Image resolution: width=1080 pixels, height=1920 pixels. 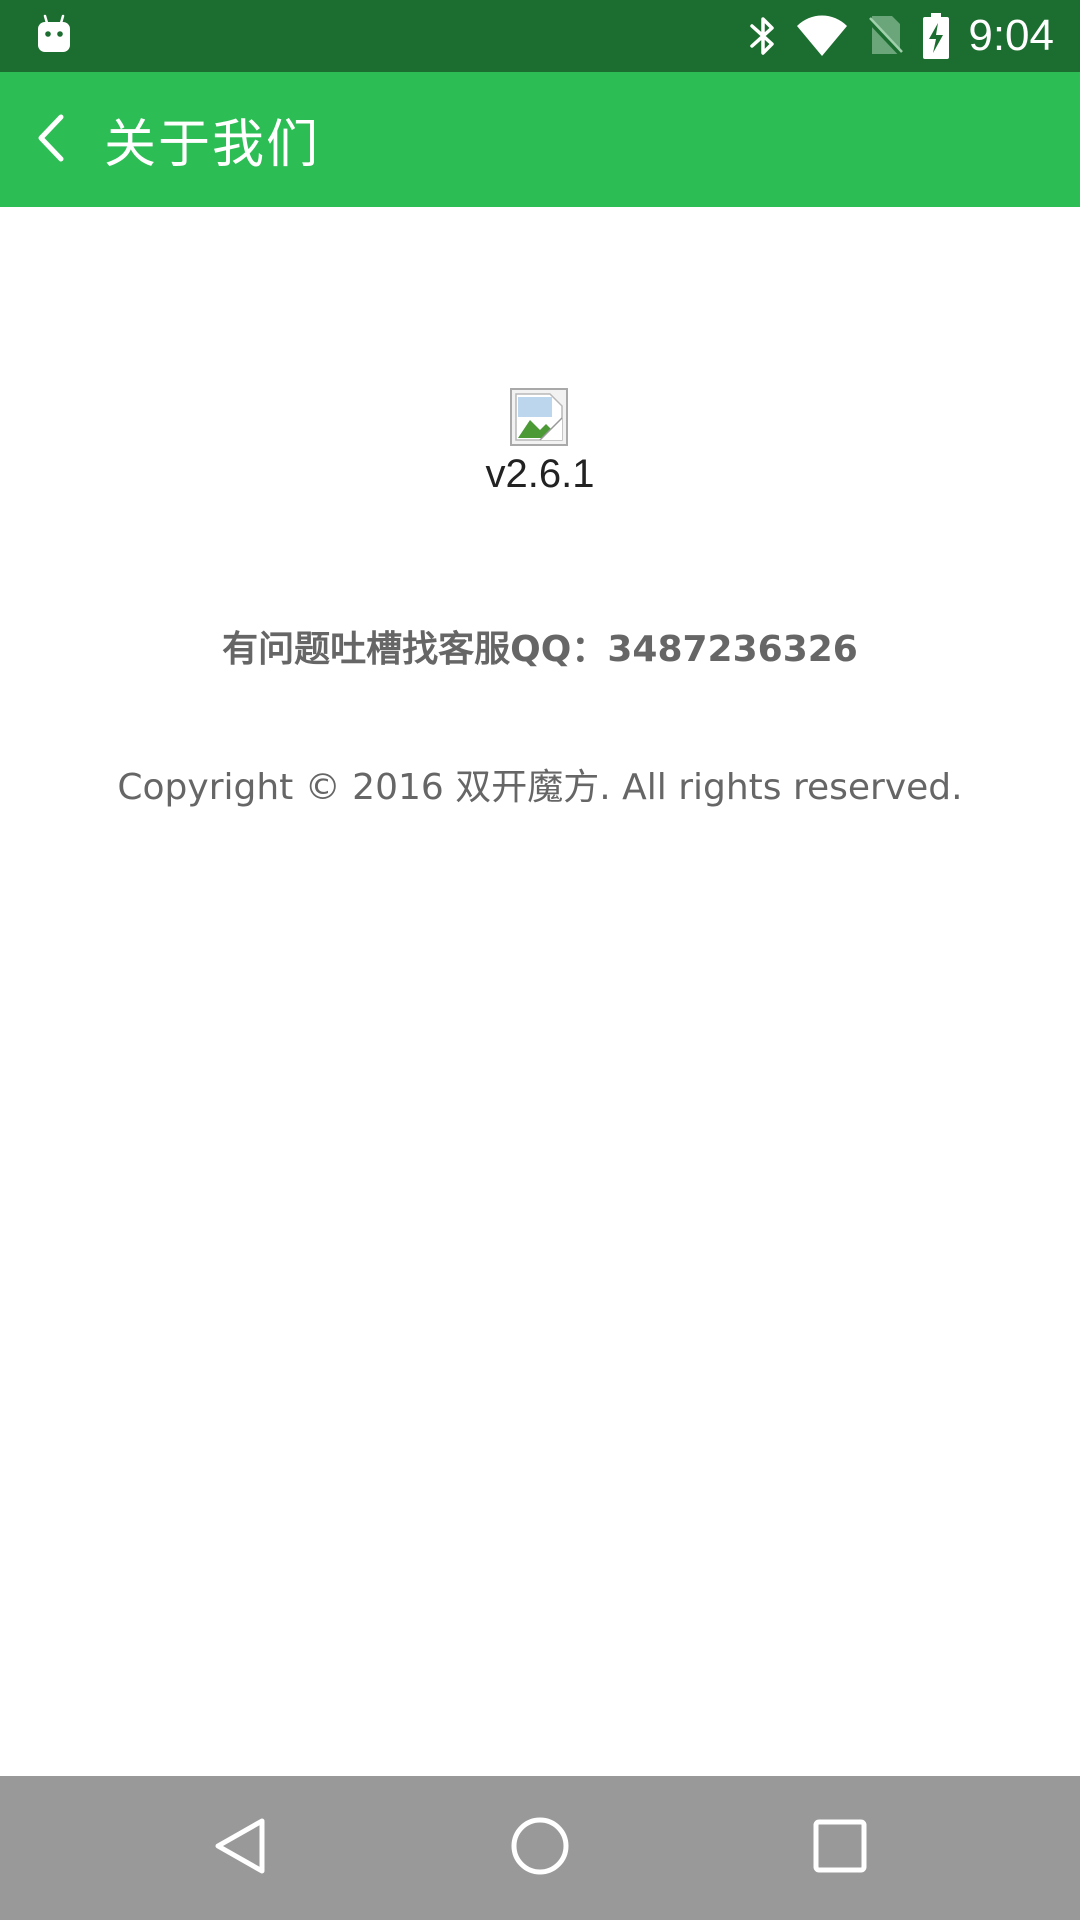 I want to click on nav-recent-button, so click(x=840, y=1848).